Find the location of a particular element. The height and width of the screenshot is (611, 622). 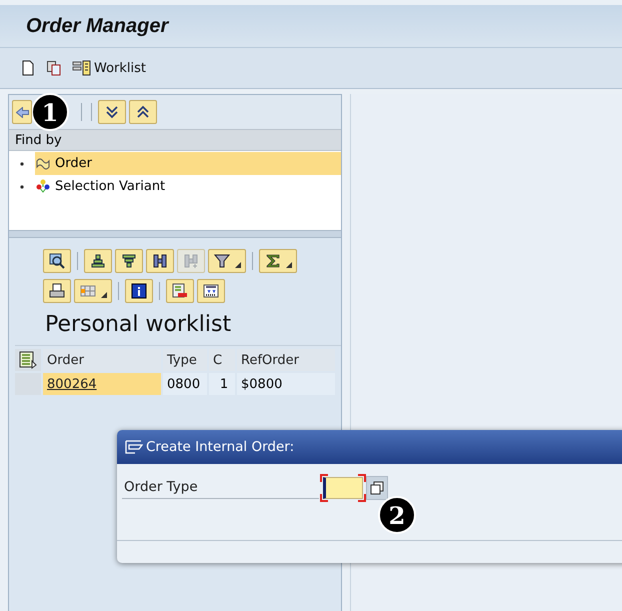

table-cell: 1 is located at coordinates (222, 384).